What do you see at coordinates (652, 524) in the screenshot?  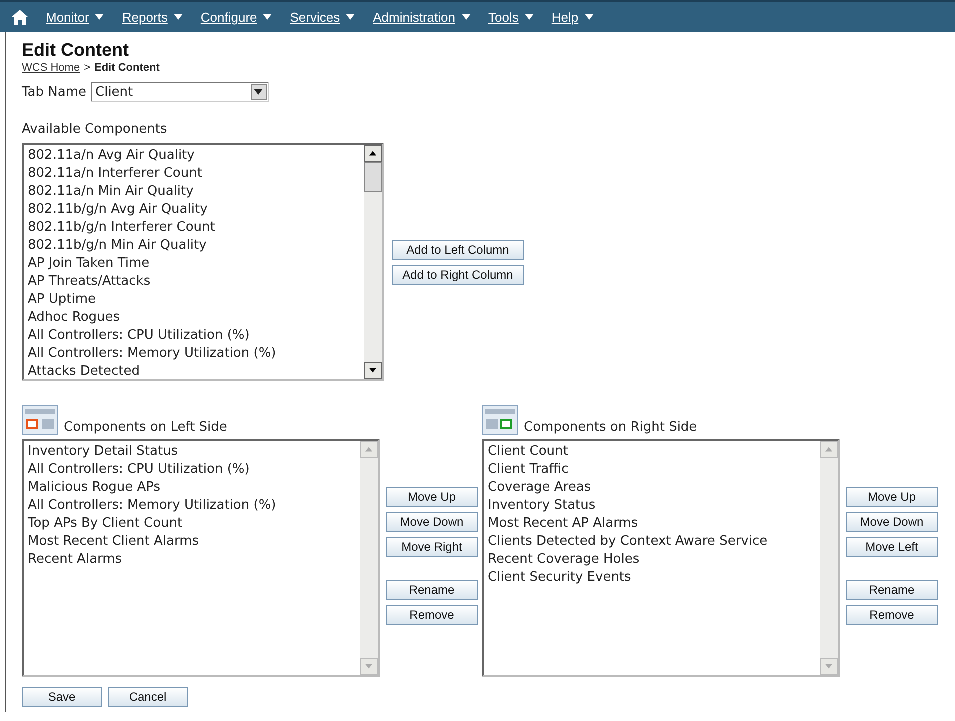 I see `list-item: Most Recent AP Alarms` at bounding box center [652, 524].